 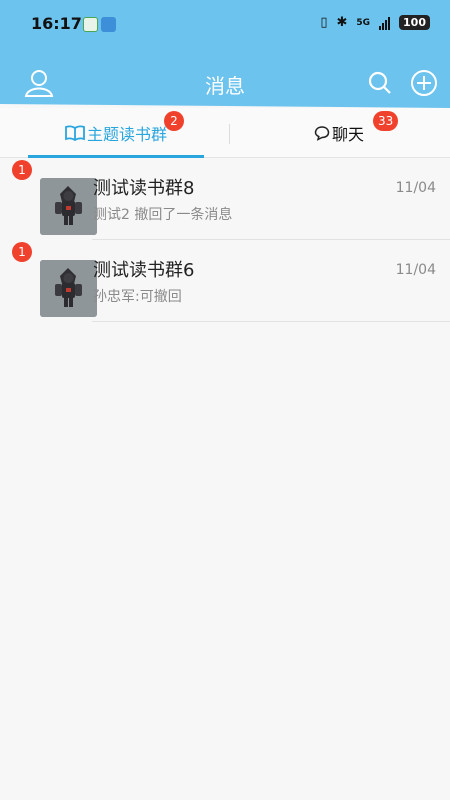 What do you see at coordinates (56, 23) in the screenshot?
I see `status-time: 16:17` at bounding box center [56, 23].